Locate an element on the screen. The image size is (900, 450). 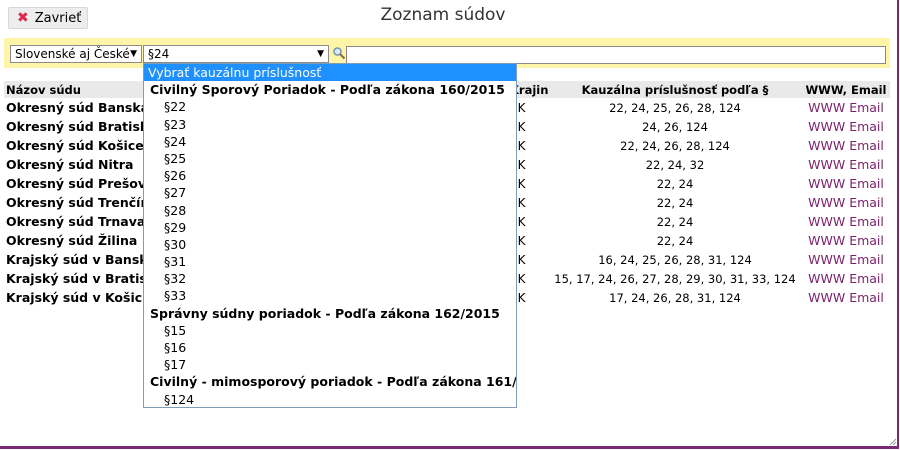
section-select: §24 ▼ is located at coordinates (236, 54).